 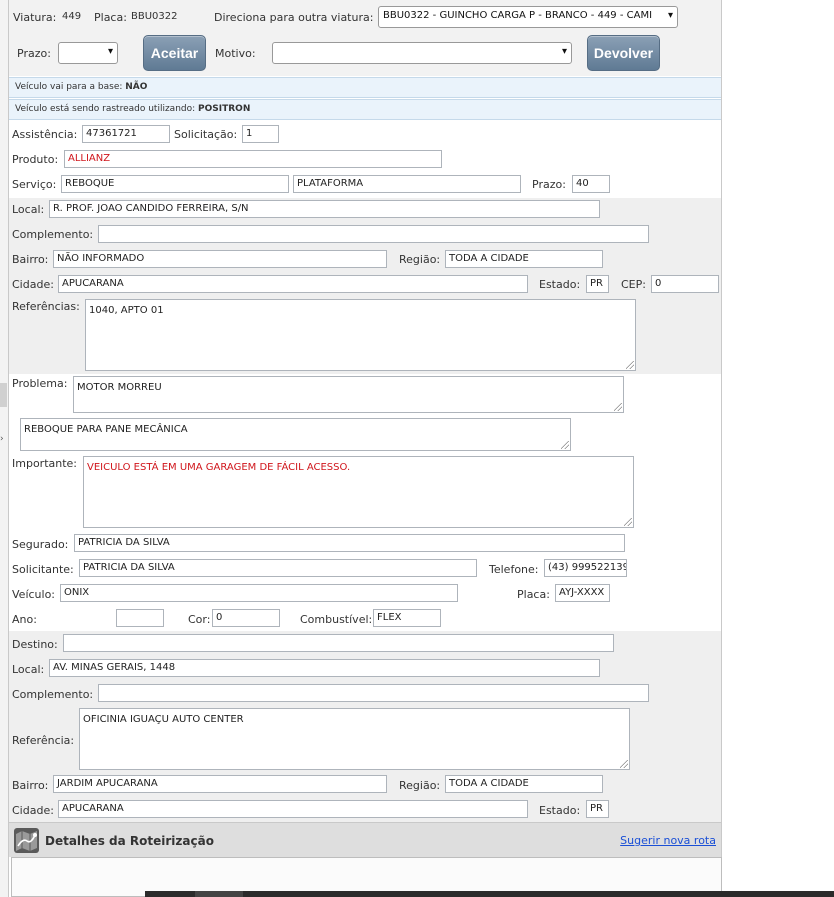 What do you see at coordinates (324, 668) in the screenshot?
I see `destino-local-field: AV. MINAS GERAIS, 1448` at bounding box center [324, 668].